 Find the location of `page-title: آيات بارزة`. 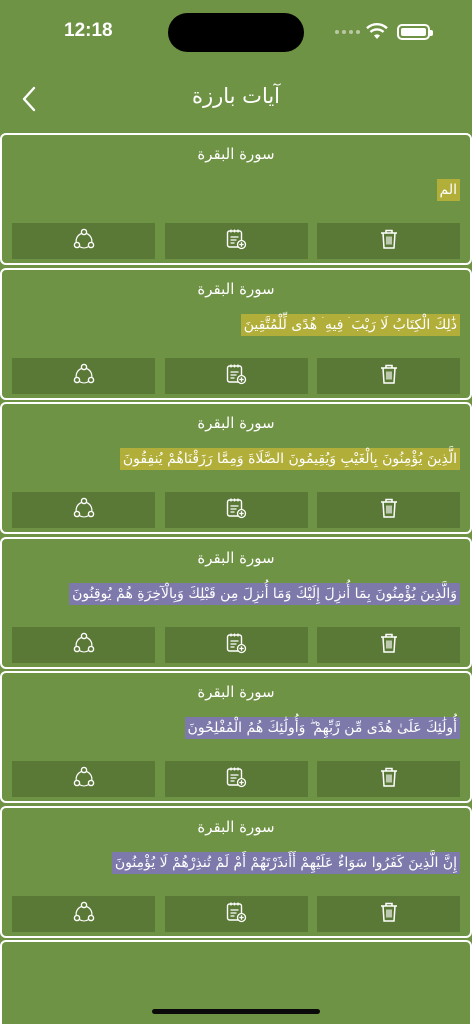

page-title: آيات بارزة is located at coordinates (236, 96).